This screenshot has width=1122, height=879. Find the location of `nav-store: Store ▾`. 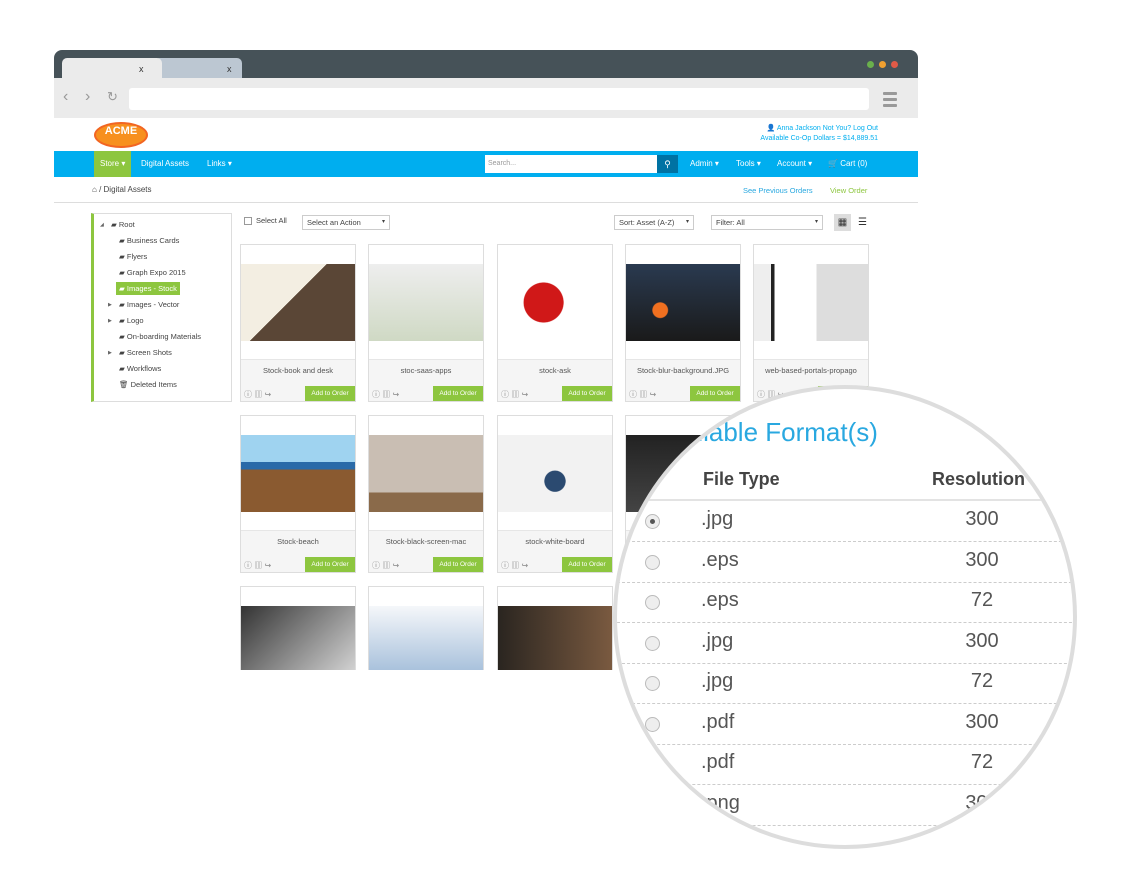

nav-store: Store ▾ is located at coordinates (113, 164).